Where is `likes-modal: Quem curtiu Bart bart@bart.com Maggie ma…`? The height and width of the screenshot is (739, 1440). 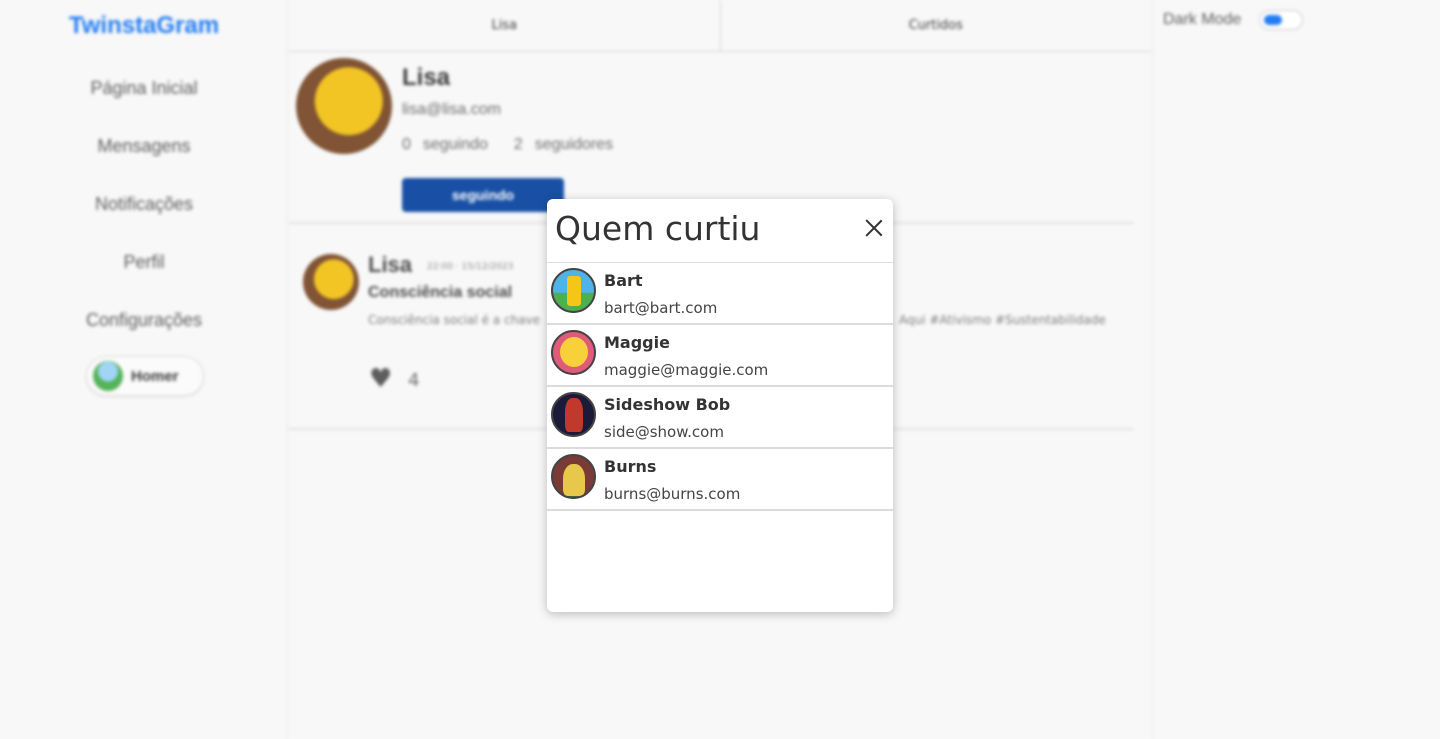
likes-modal: Quem curtiu Bart bart@bart.com Maggie ma… is located at coordinates (720, 405).